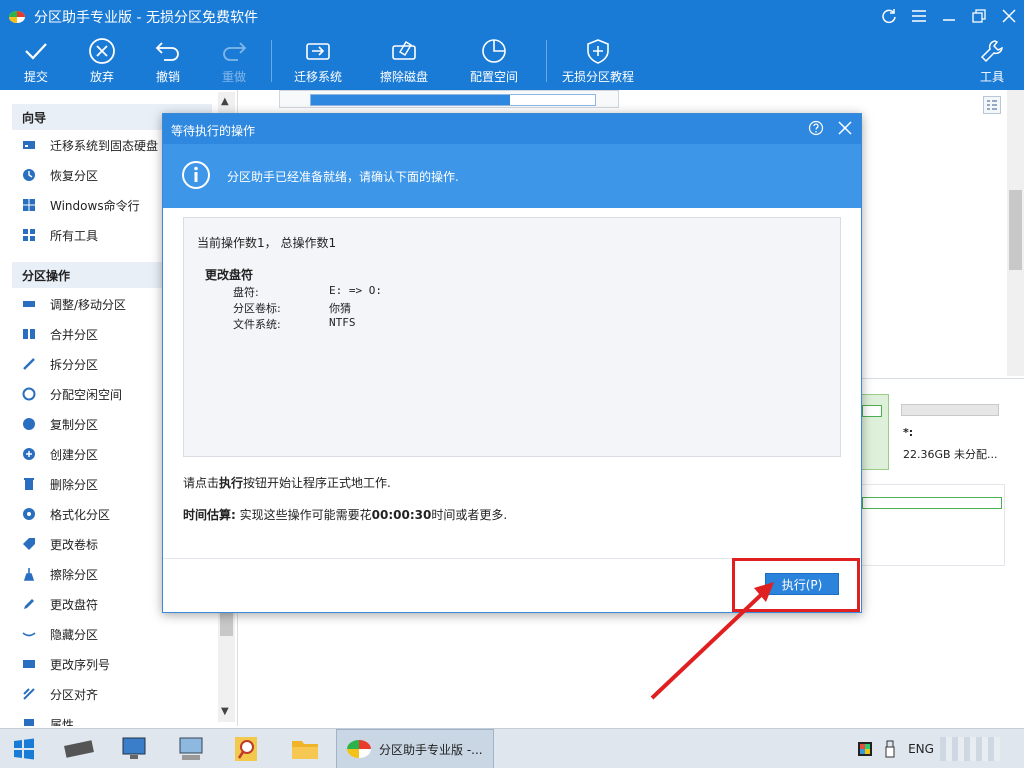  Describe the element at coordinates (890, 748) in the screenshot. I see `usb-tray-icon` at that location.